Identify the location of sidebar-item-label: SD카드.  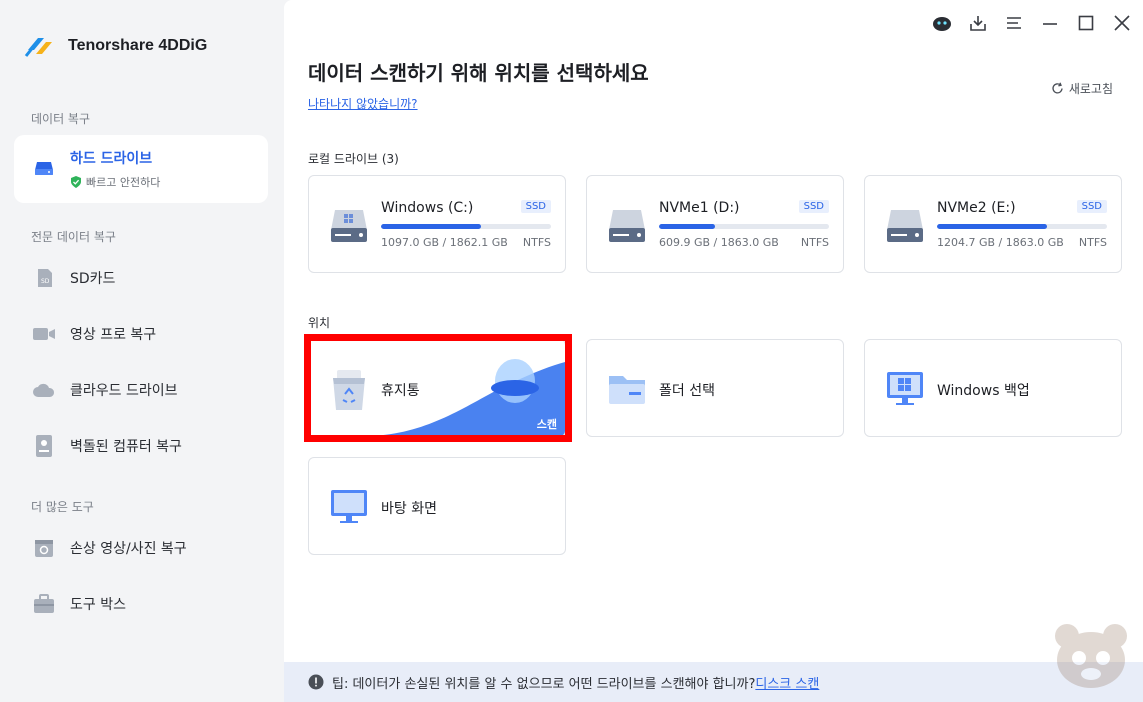
(93, 279).